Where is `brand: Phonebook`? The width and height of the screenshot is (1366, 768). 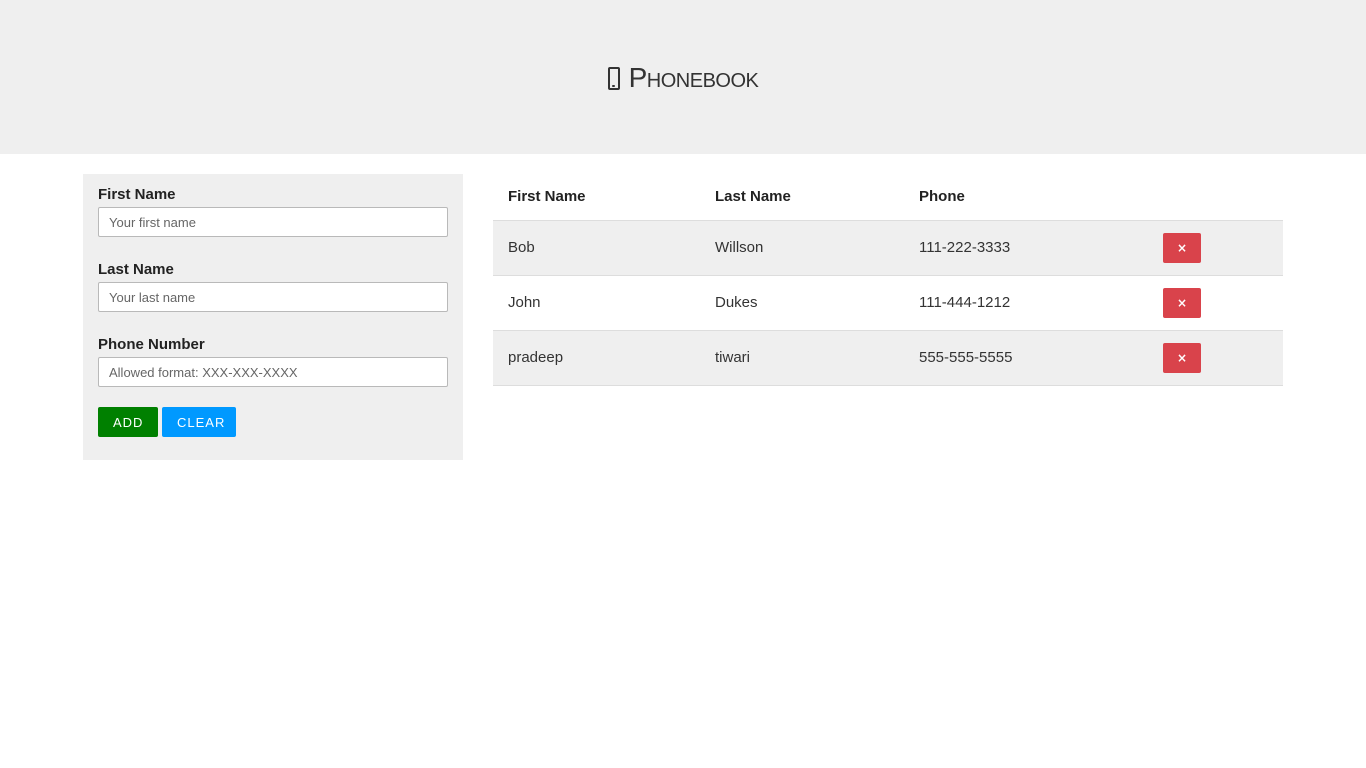 brand: Phonebook is located at coordinates (683, 78).